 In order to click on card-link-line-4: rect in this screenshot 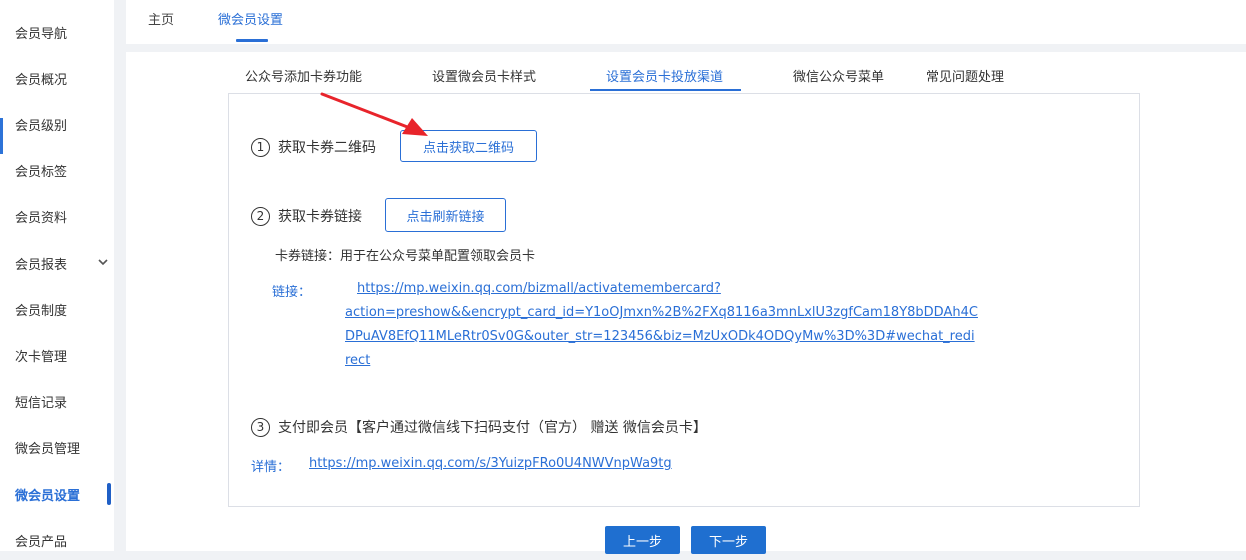, I will do `click(357, 361)`.